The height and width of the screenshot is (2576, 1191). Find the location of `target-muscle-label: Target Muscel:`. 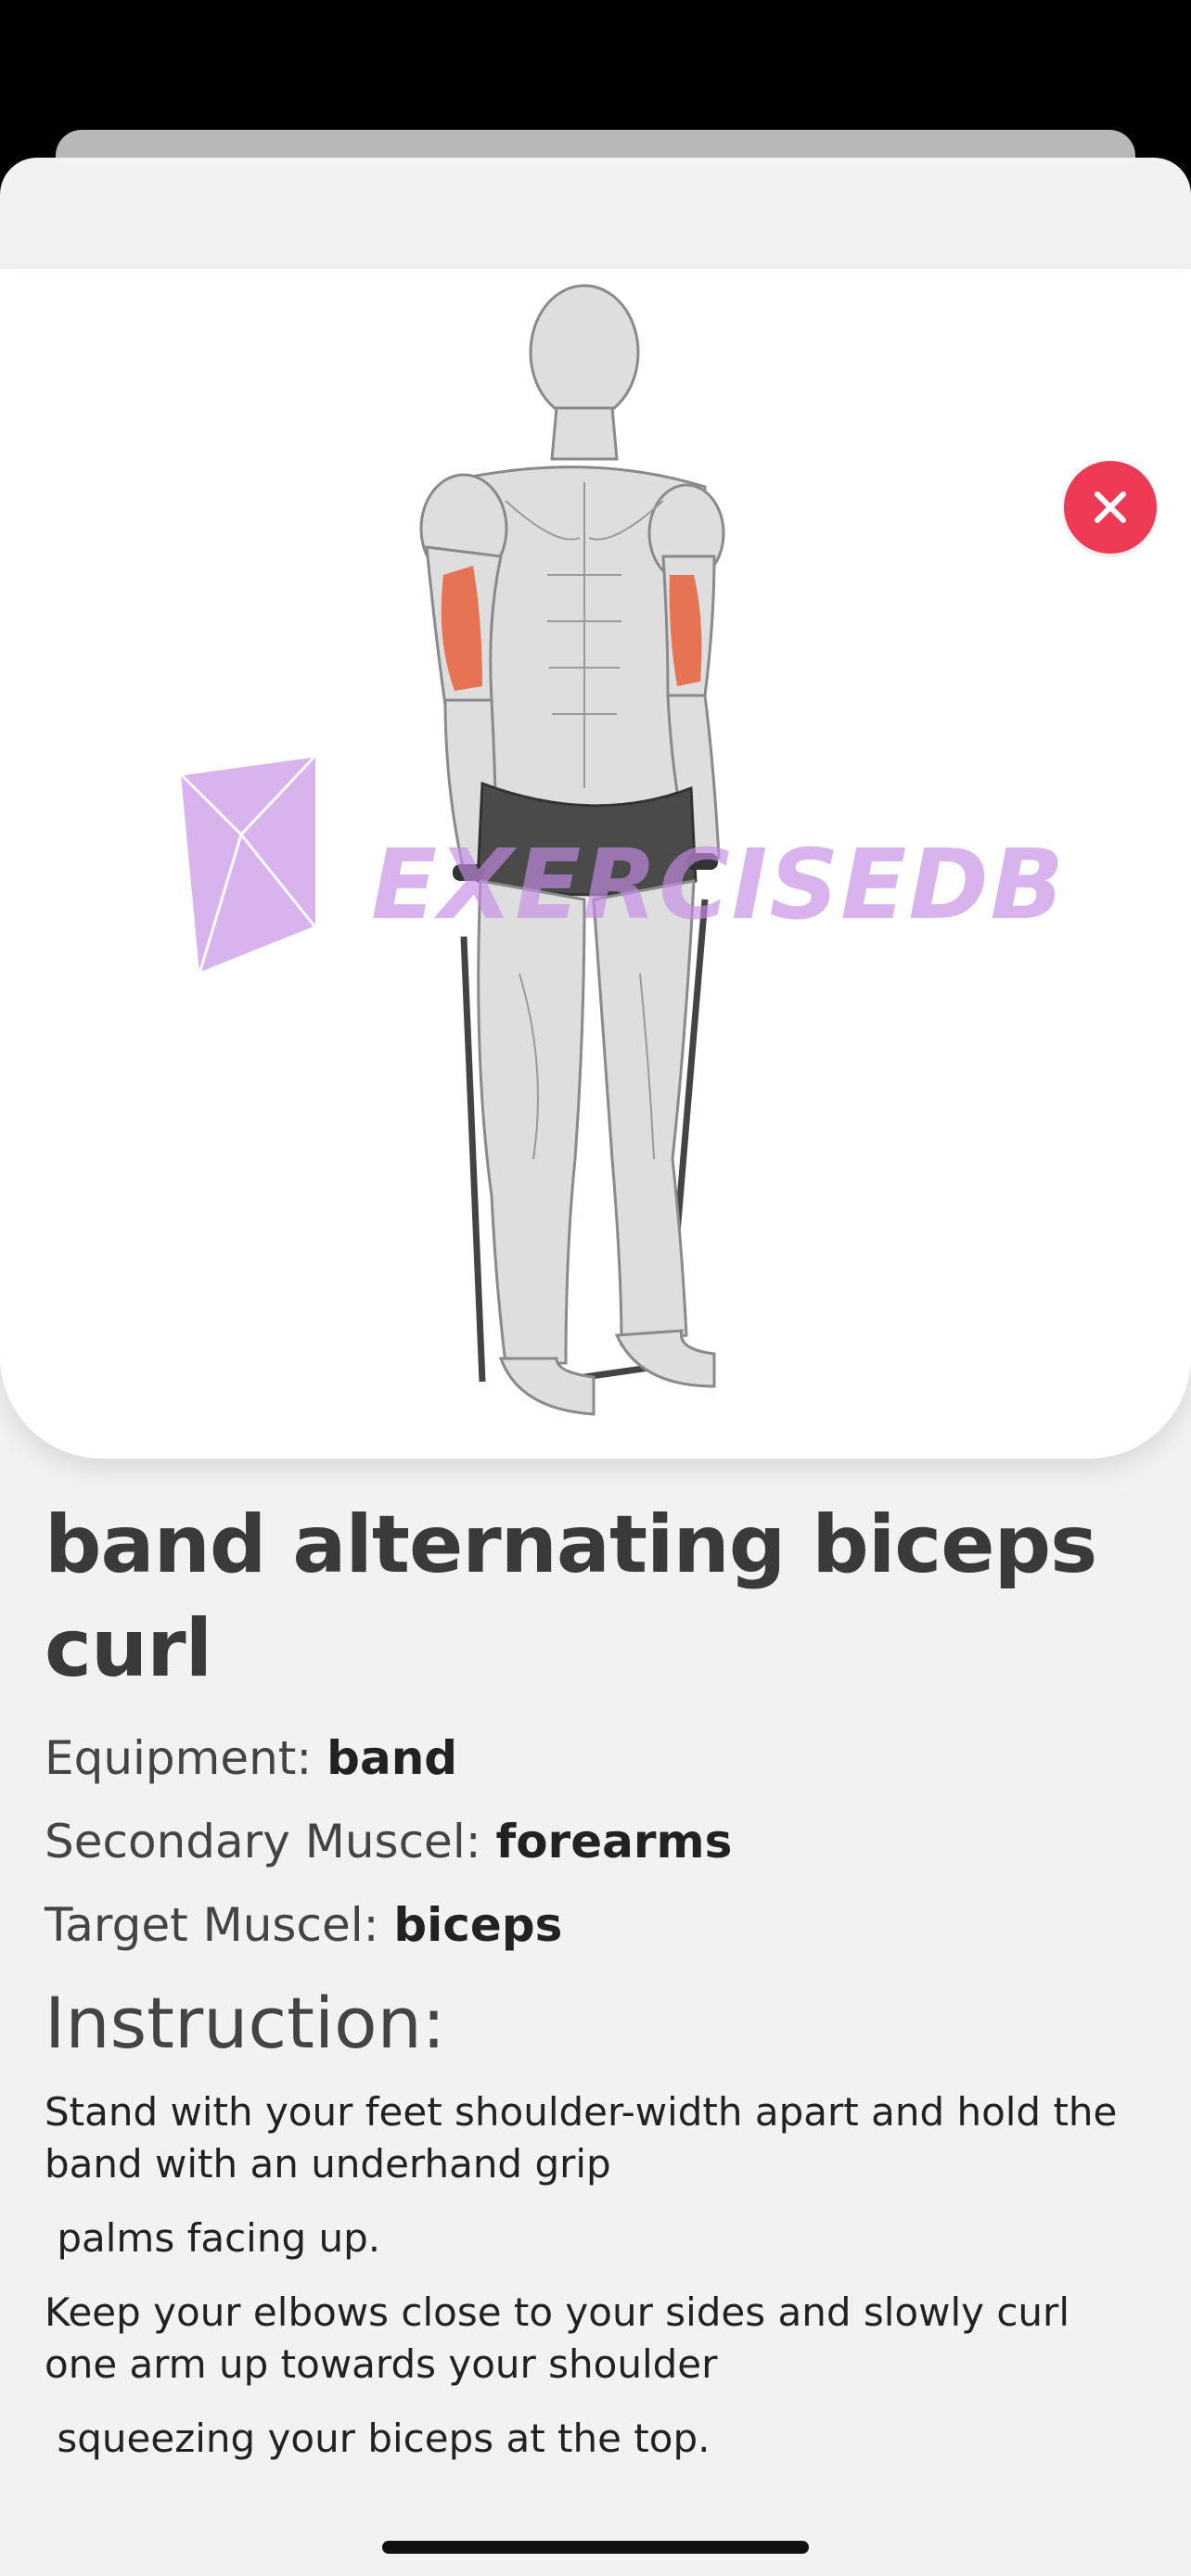

target-muscle-label: Target Muscel: is located at coordinates (219, 1925).